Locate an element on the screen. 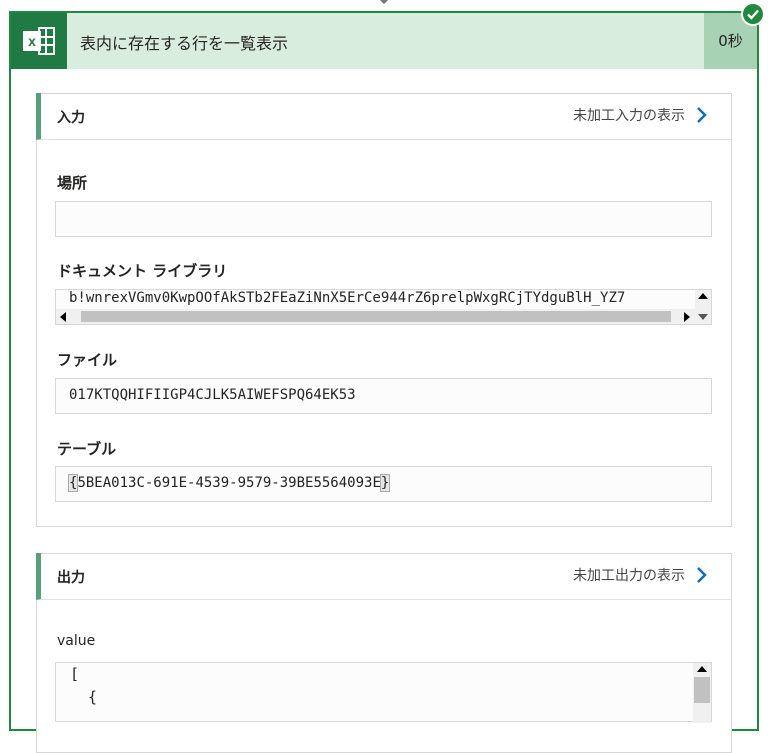 The image size is (768, 753). show-raw-inputs-link: 未加工入力の表示 is located at coordinates (640, 115).